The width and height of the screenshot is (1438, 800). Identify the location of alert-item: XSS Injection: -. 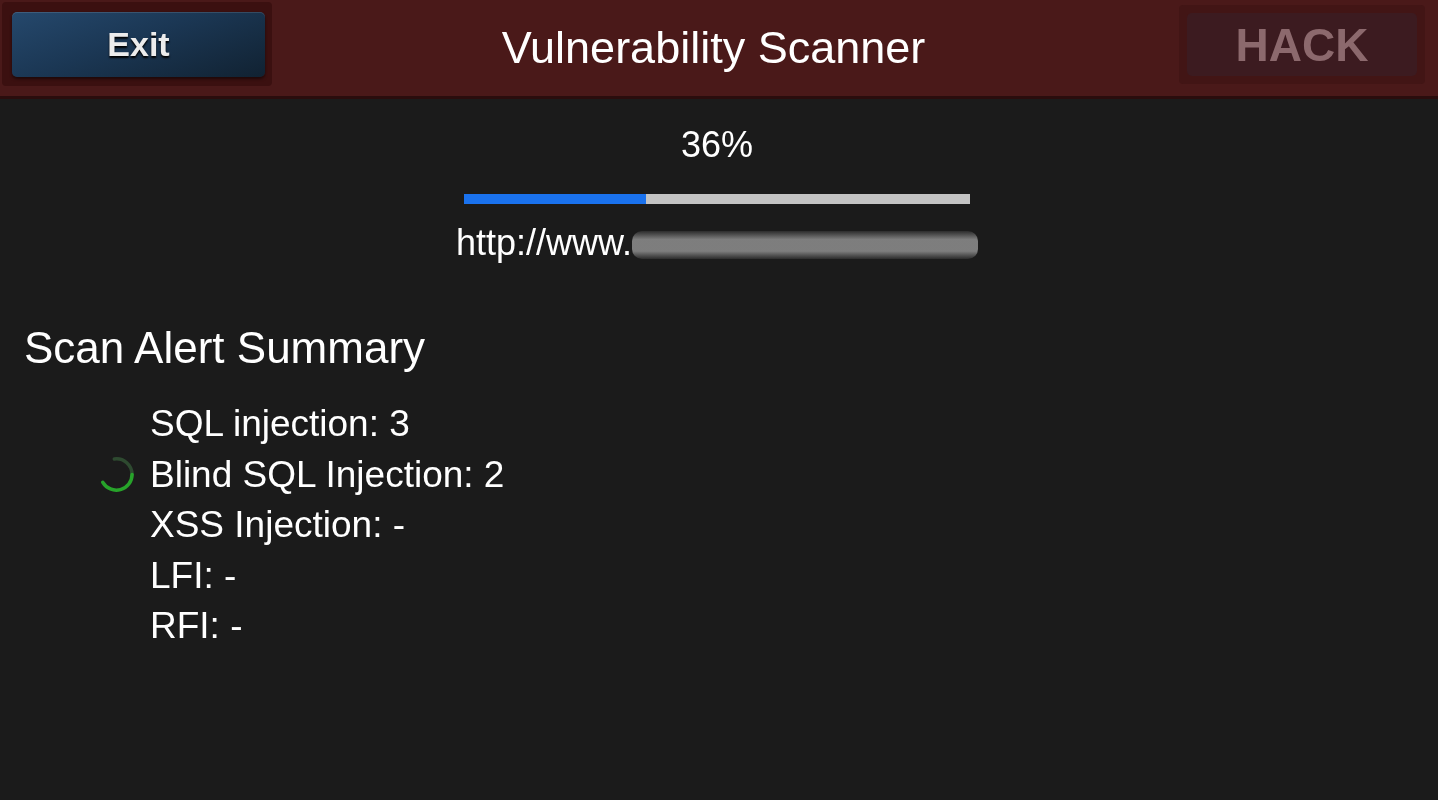
(277, 525).